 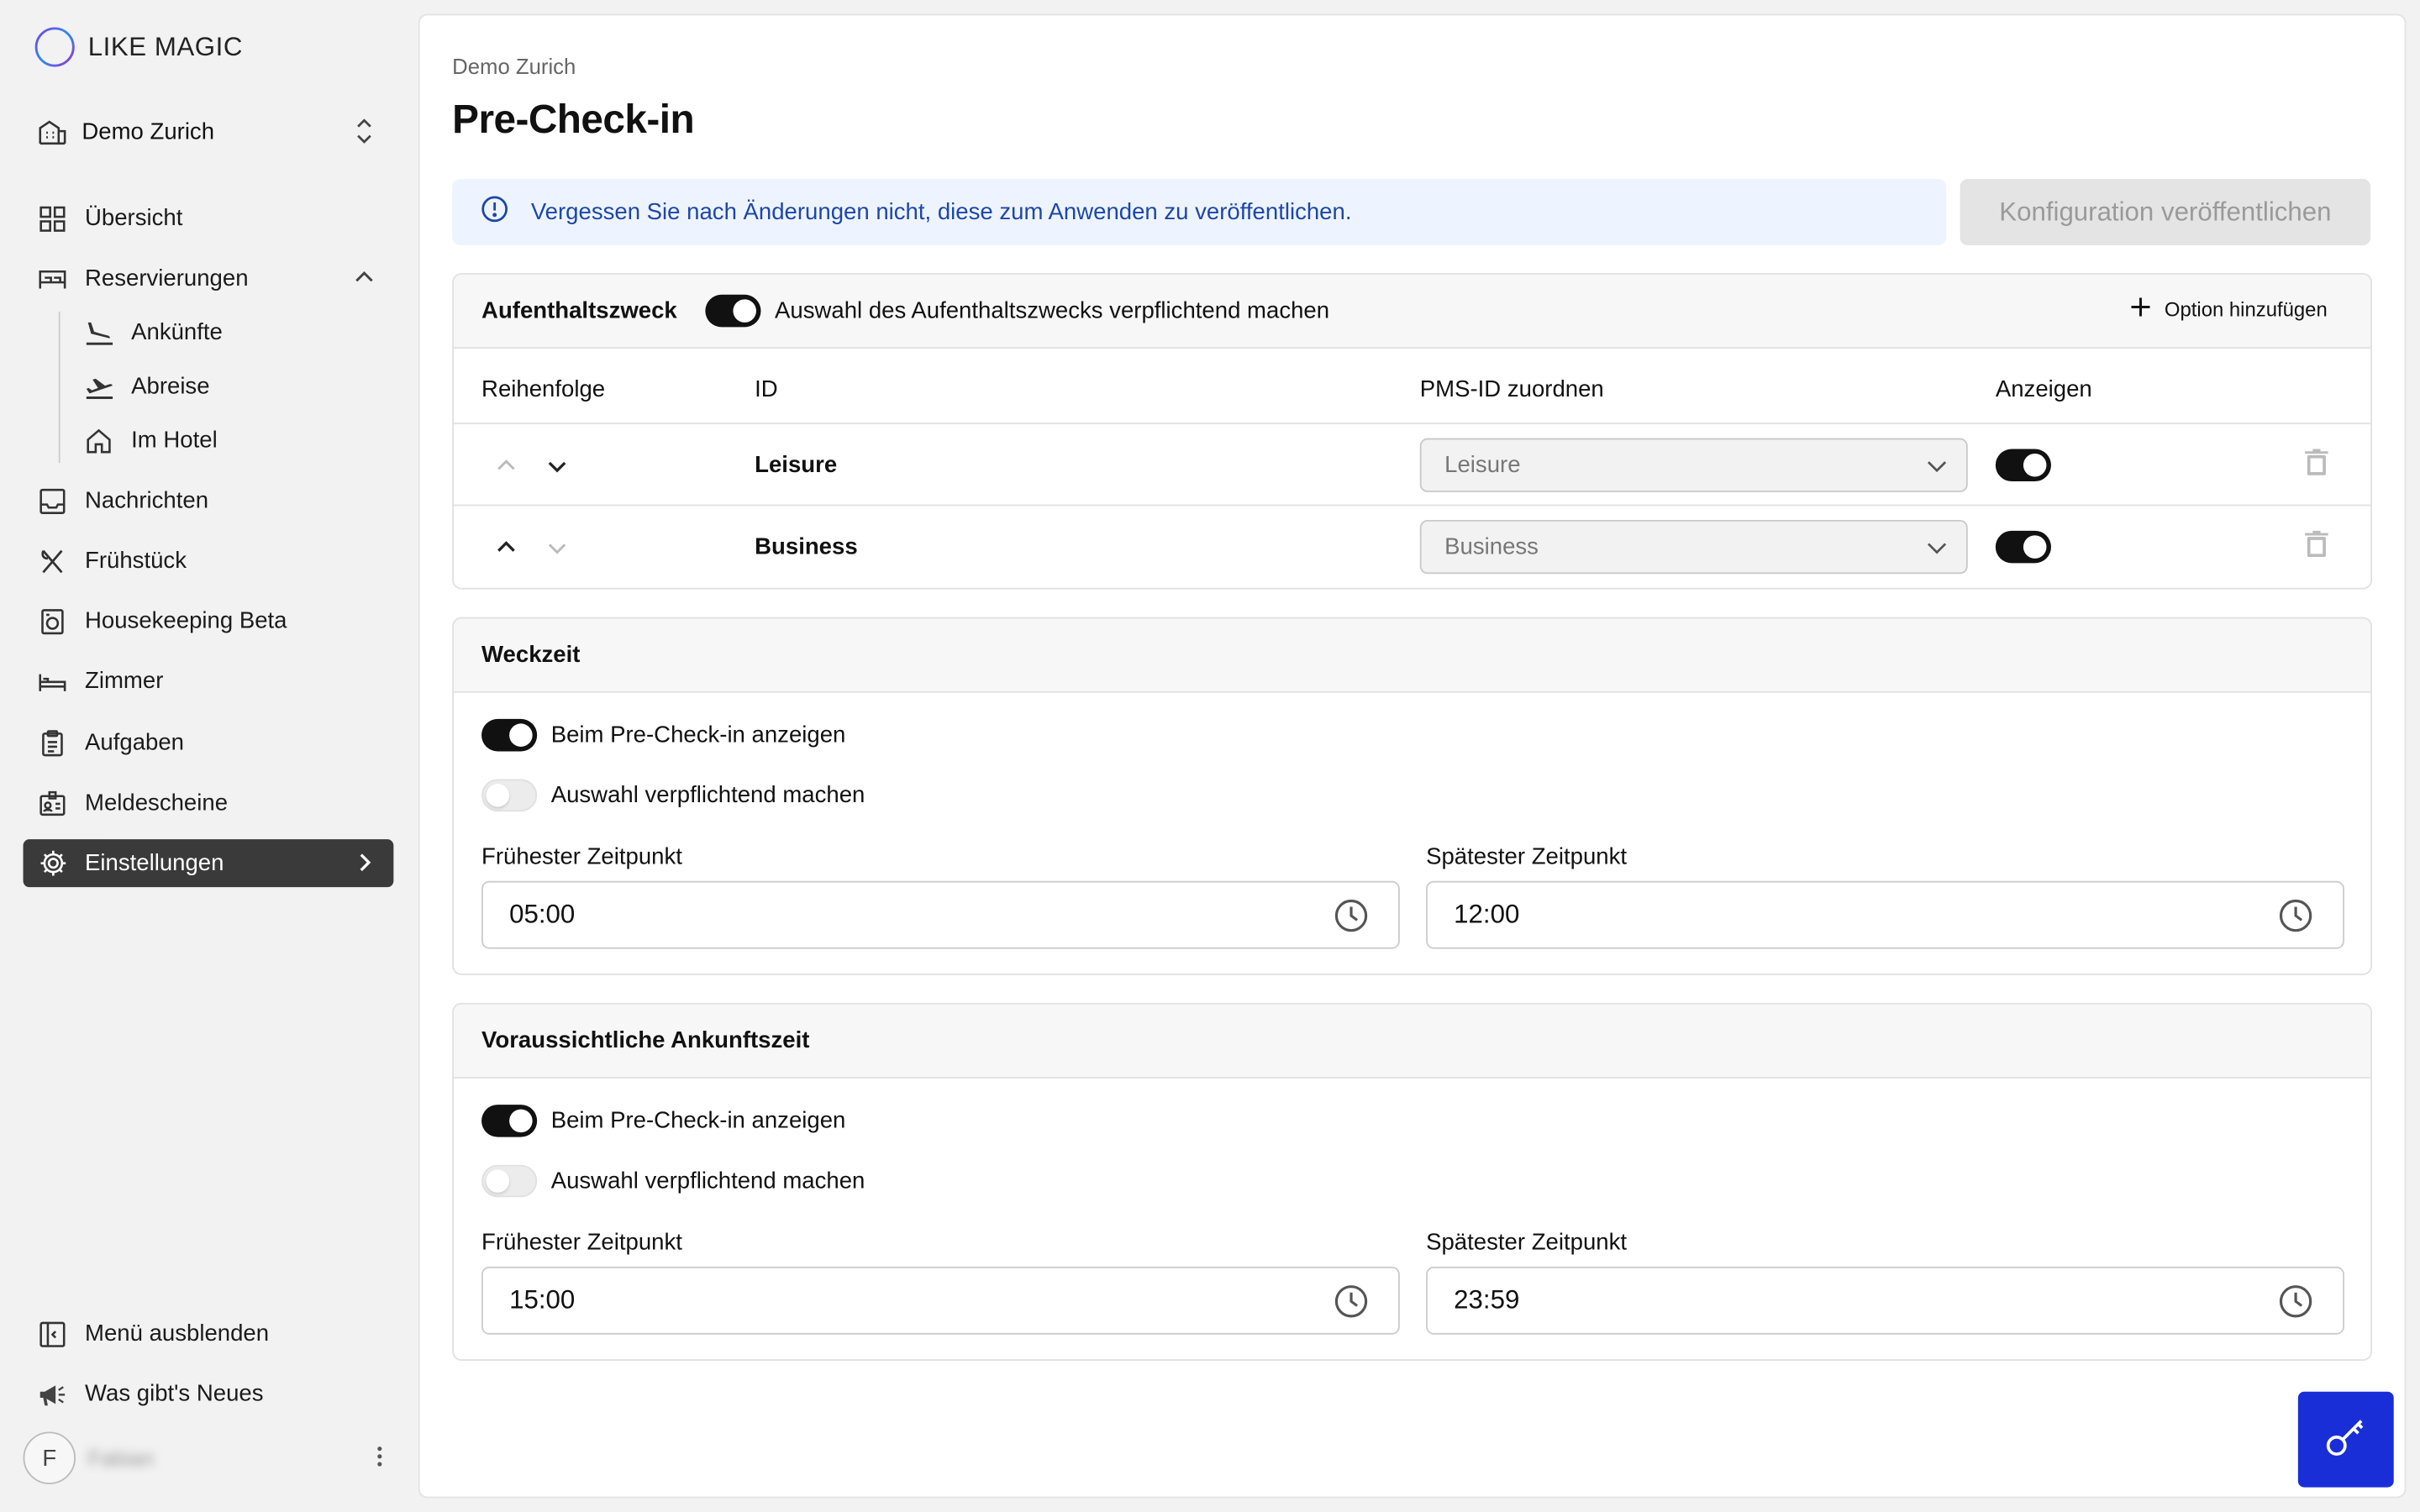 I want to click on sidebar-item-reservations: Reservierungen, so click(x=209, y=278).